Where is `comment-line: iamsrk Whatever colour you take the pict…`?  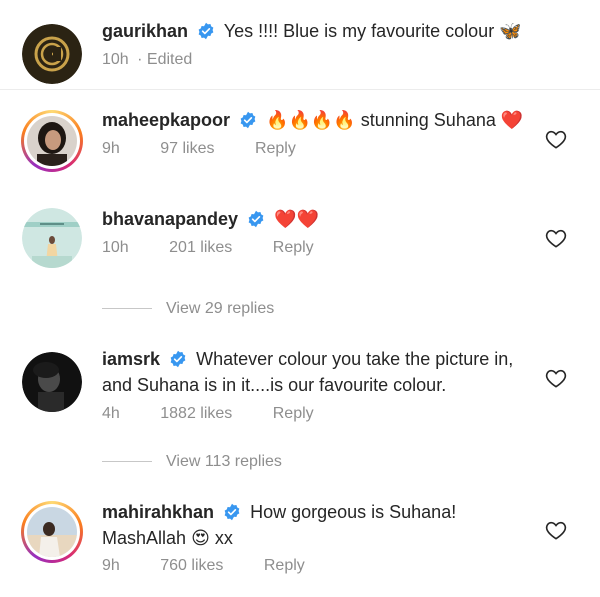 comment-line: iamsrk Whatever colour you take the pict… is located at coordinates (307, 359).